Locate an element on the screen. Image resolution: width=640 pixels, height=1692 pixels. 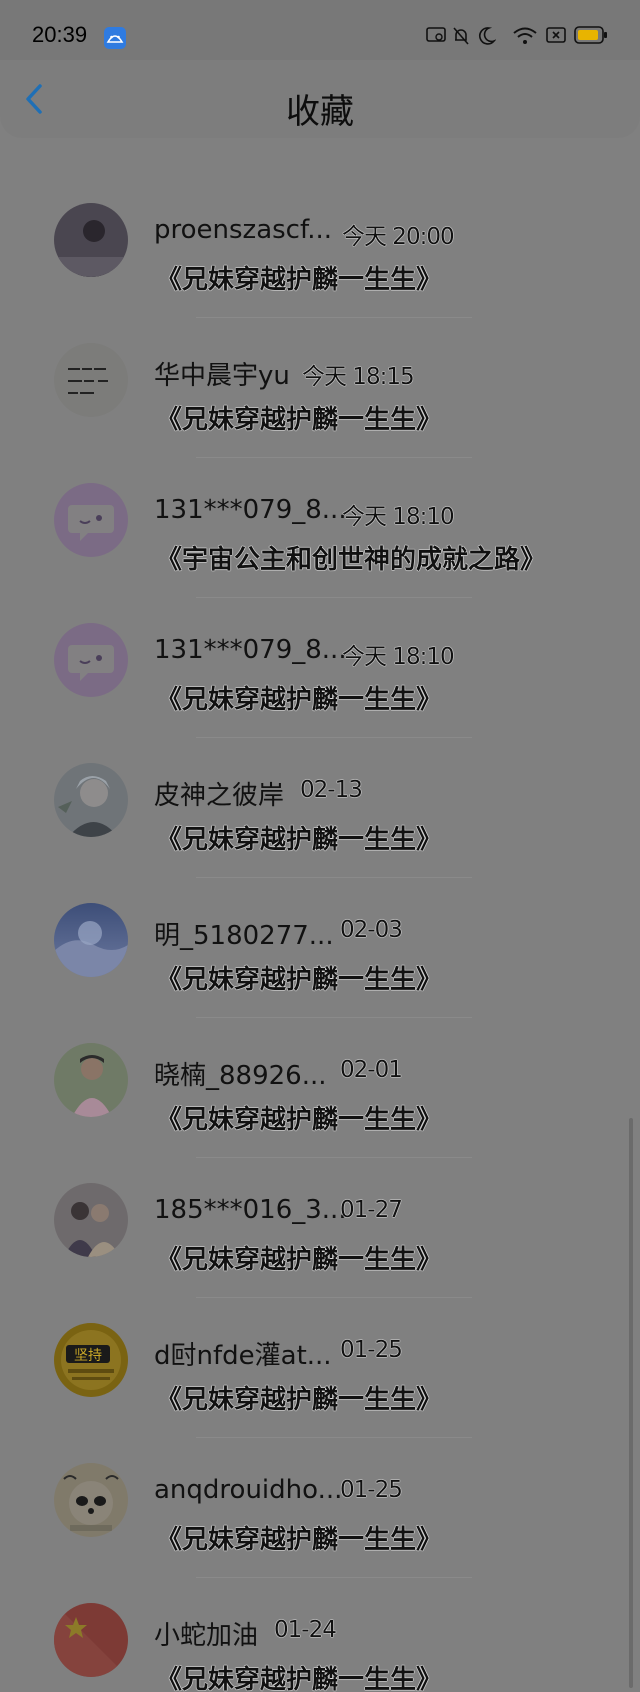
list-item: 131***079_8... 今天 18:10 《宇宙公主和创世神的成就之路》 is located at coordinates (320, 543).